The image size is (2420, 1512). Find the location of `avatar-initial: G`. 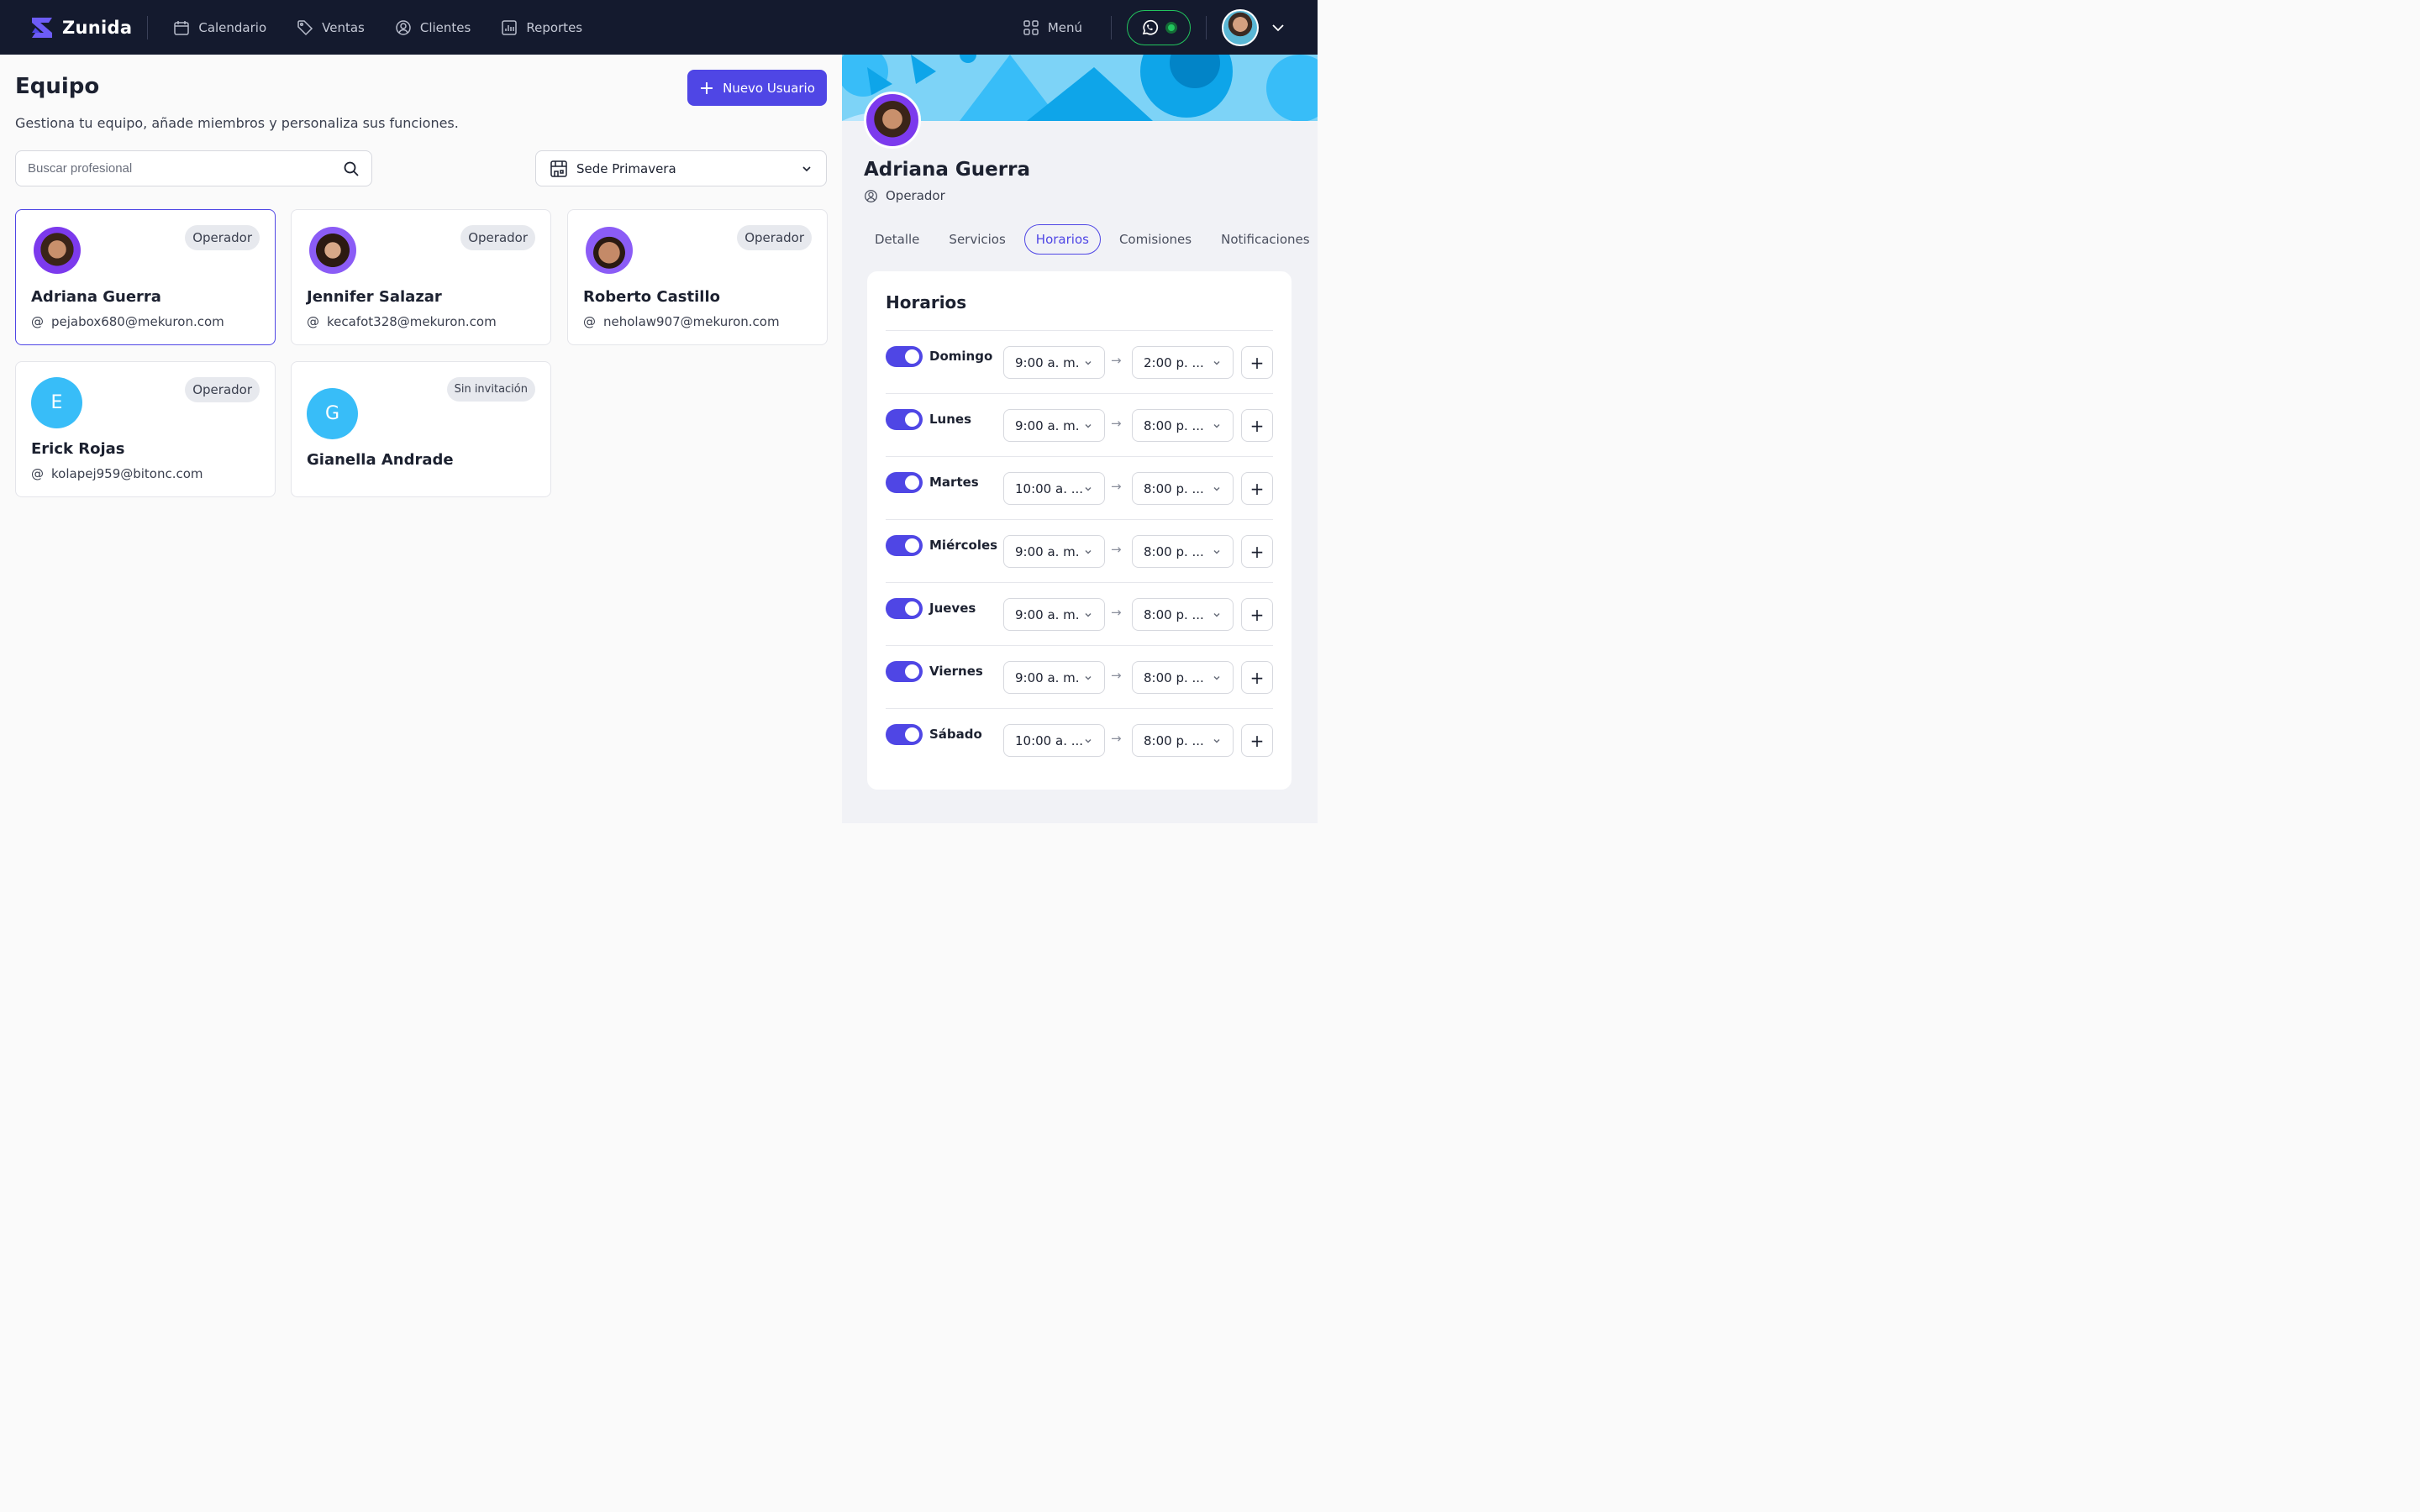

avatar-initial: G is located at coordinates (332, 413).